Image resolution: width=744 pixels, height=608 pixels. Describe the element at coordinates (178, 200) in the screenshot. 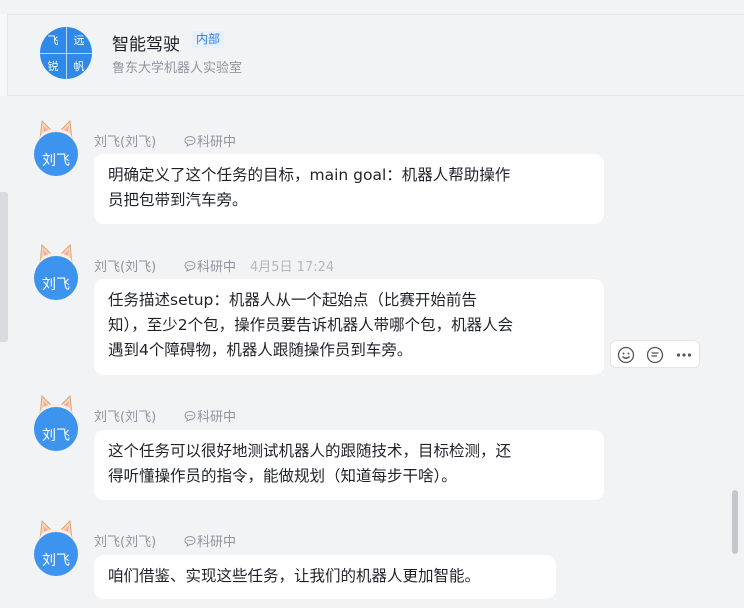

I see `message-line: 员把包带到汽车旁。` at that location.